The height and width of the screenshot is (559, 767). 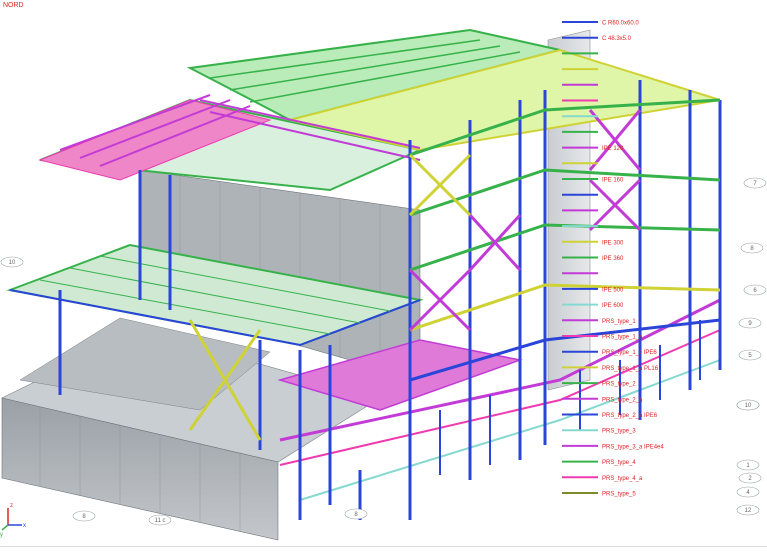 I want to click on legend-label: C R60.0x60.0, so click(x=620, y=24).